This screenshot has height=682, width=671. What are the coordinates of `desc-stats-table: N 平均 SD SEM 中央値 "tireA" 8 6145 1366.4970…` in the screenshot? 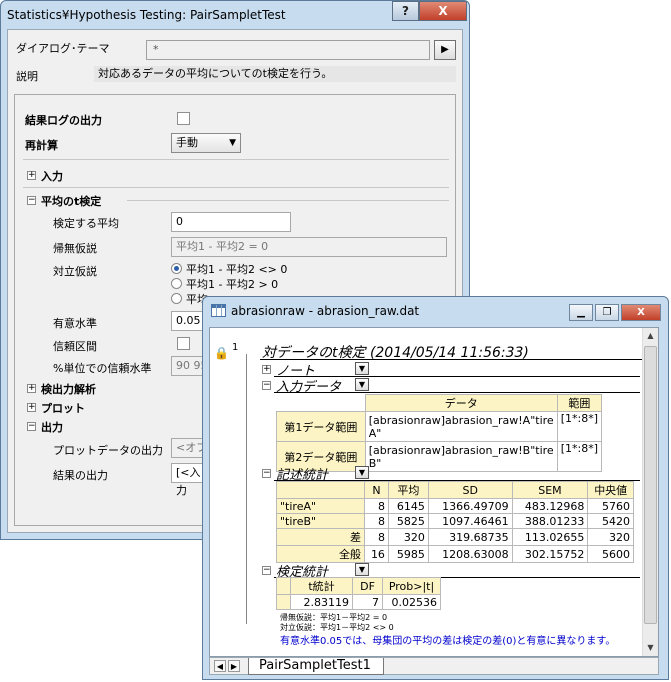 It's located at (455, 522).